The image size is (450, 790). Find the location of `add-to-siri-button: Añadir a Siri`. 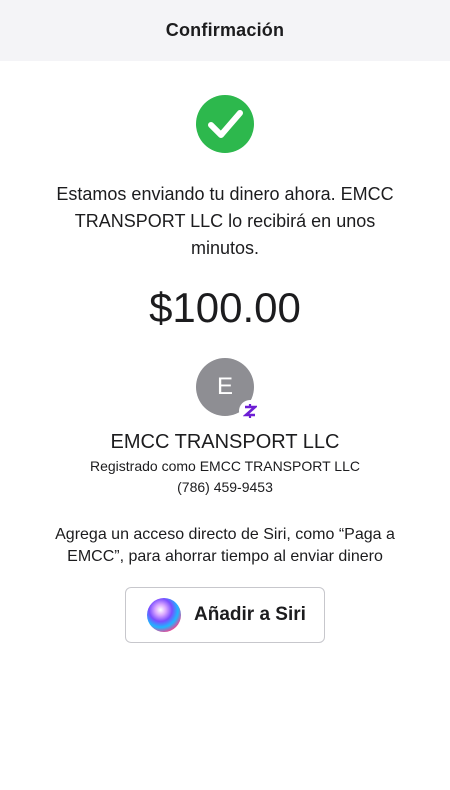

add-to-siri-button: Añadir a Siri is located at coordinates (225, 615).